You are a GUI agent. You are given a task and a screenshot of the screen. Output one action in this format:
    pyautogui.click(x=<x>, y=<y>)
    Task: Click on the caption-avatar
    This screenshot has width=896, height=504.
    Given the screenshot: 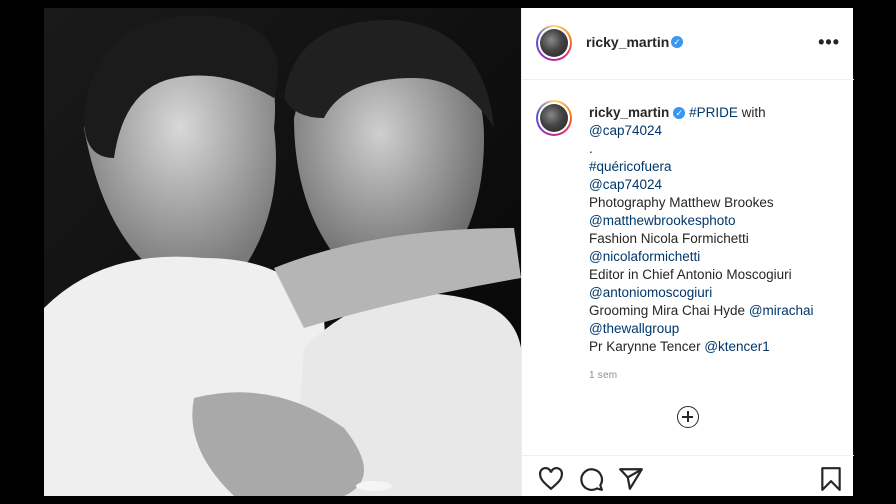 What is the action you would take?
    pyautogui.click(x=554, y=118)
    